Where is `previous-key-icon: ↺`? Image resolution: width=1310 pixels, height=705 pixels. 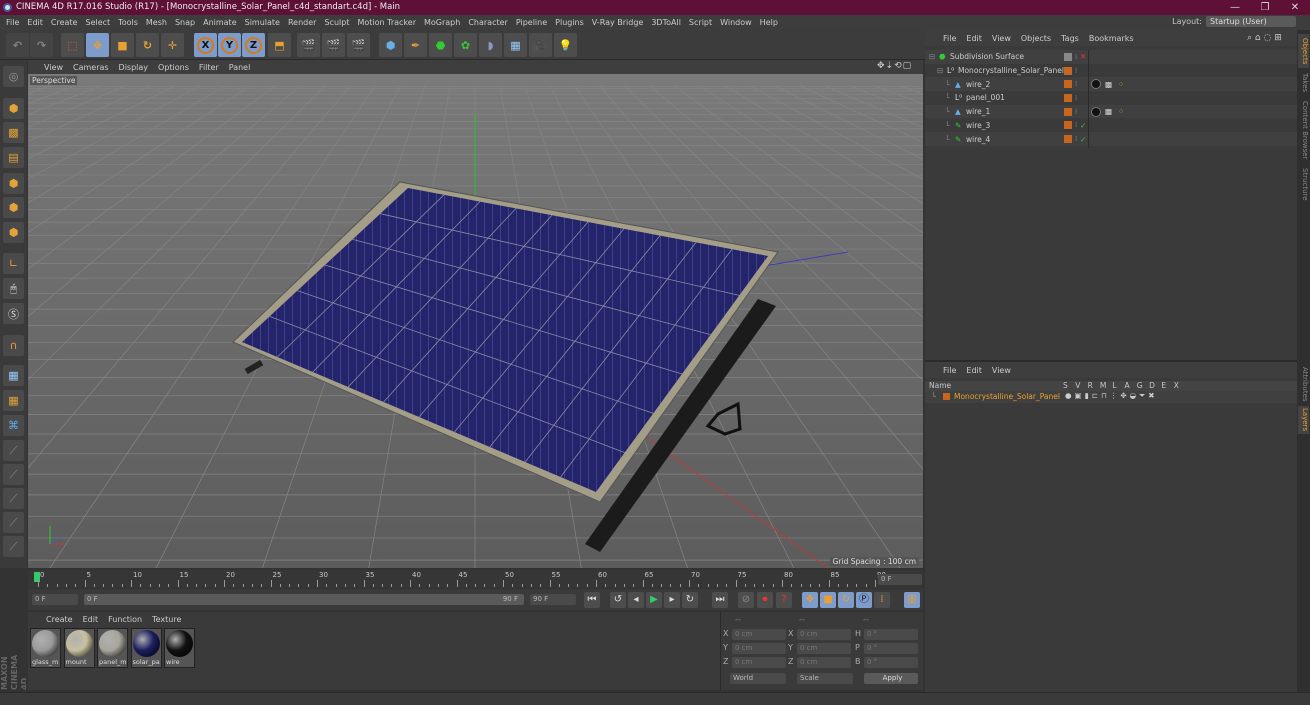
previous-key-icon: ↺ is located at coordinates (618, 600).